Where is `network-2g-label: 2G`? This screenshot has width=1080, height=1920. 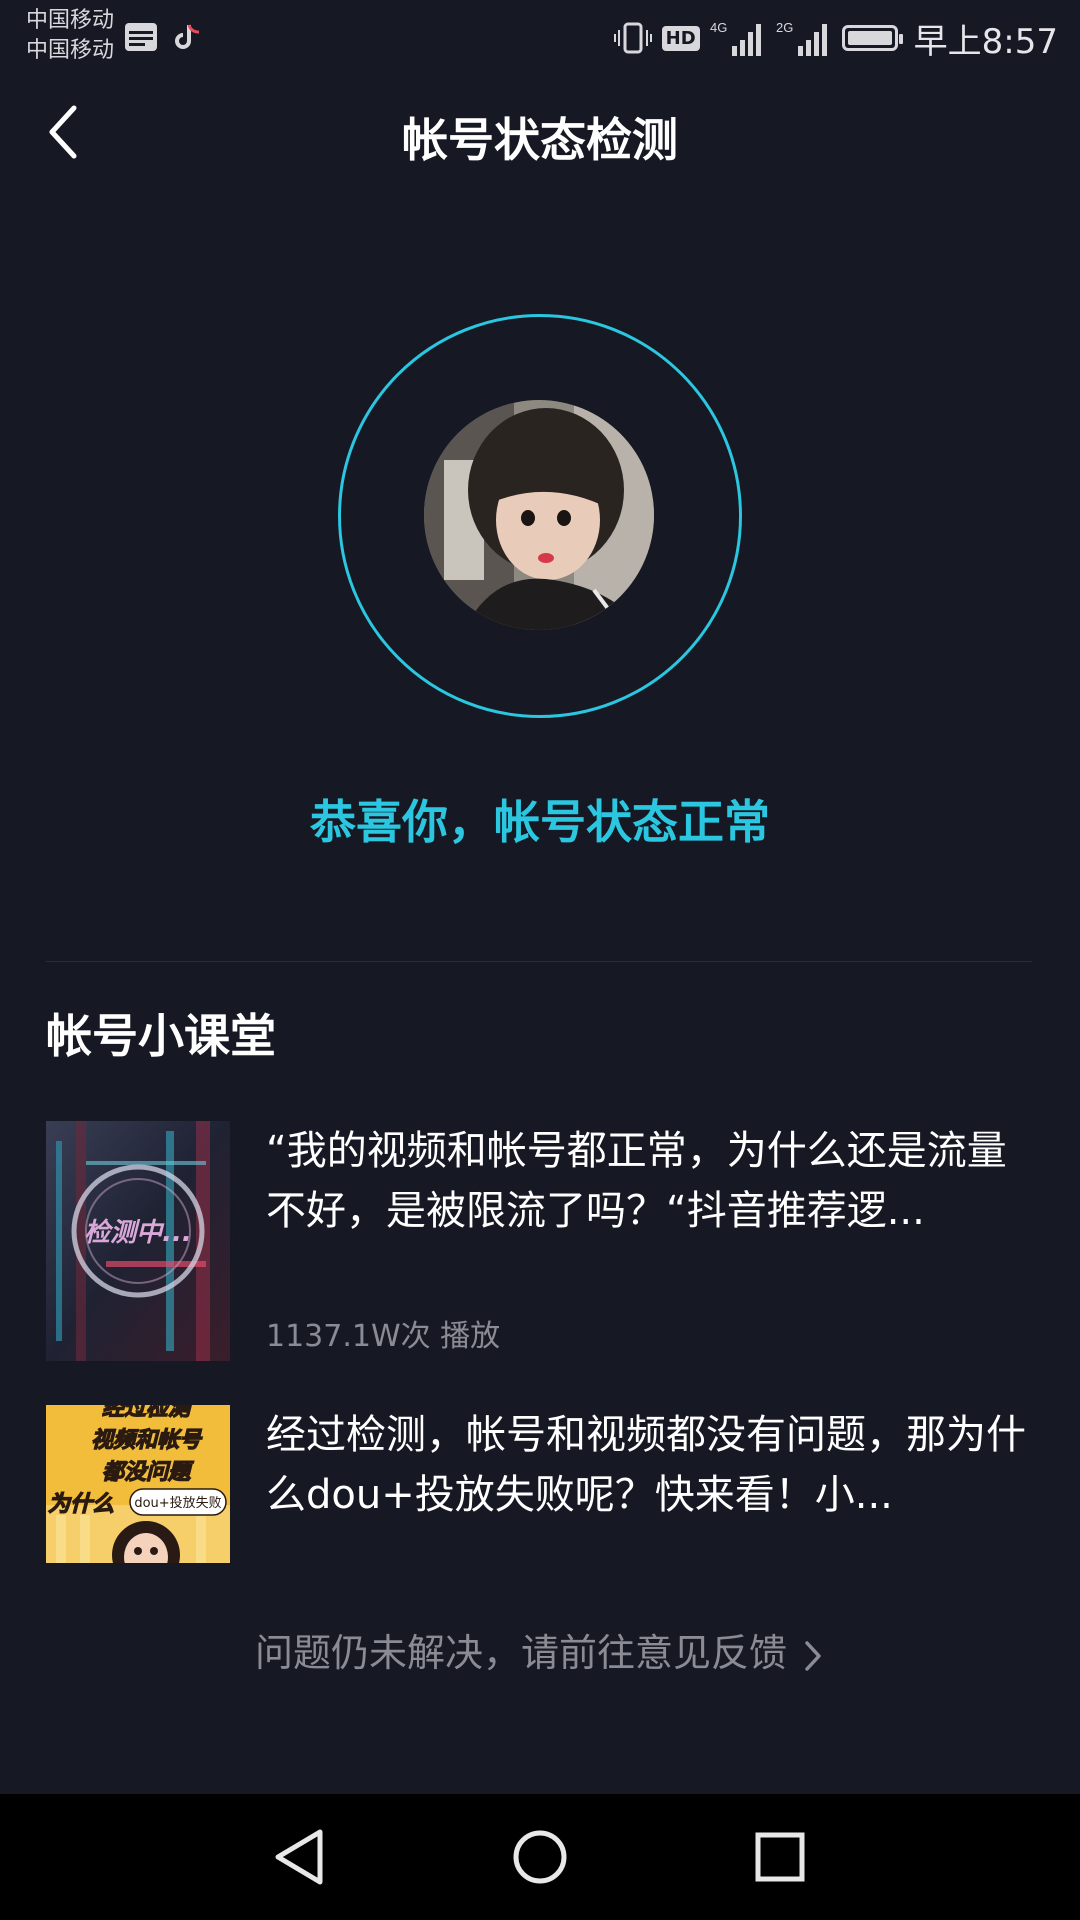
network-2g-label: 2G is located at coordinates (784, 27).